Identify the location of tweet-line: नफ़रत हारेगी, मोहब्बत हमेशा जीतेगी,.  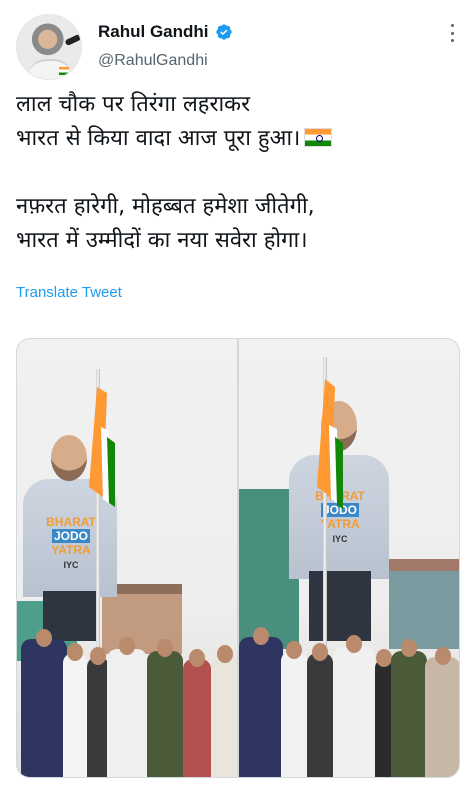
(165, 206).